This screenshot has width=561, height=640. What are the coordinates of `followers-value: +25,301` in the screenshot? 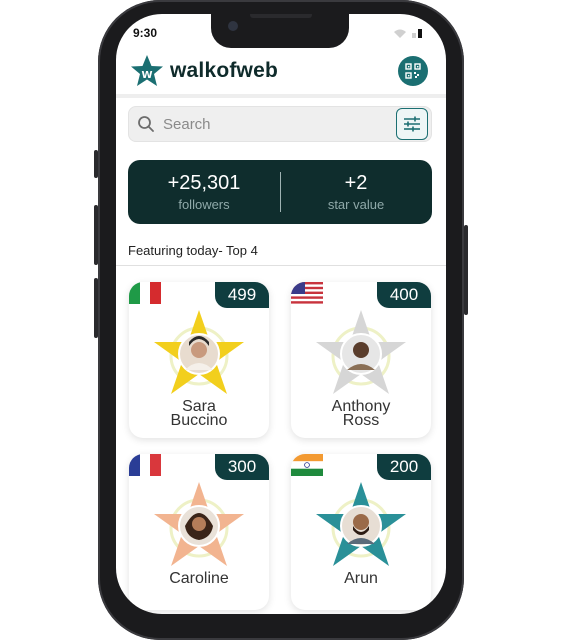 It's located at (204, 183).